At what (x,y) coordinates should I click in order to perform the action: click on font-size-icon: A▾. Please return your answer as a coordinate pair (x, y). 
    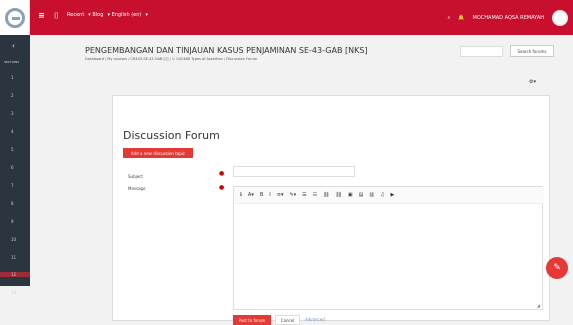
    Looking at the image, I should click on (251, 195).